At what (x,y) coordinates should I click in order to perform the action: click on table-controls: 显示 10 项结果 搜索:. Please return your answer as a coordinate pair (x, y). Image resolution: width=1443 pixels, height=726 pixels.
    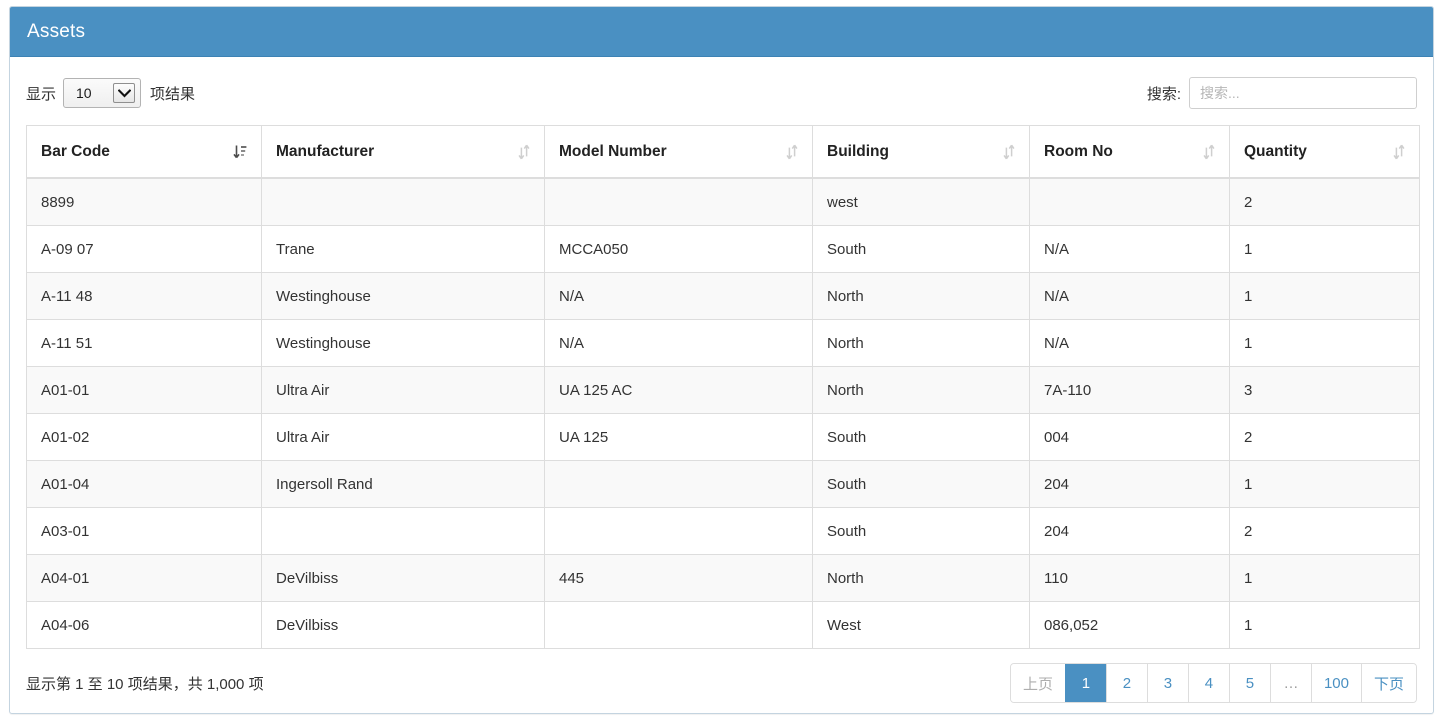
    Looking at the image, I should click on (721, 93).